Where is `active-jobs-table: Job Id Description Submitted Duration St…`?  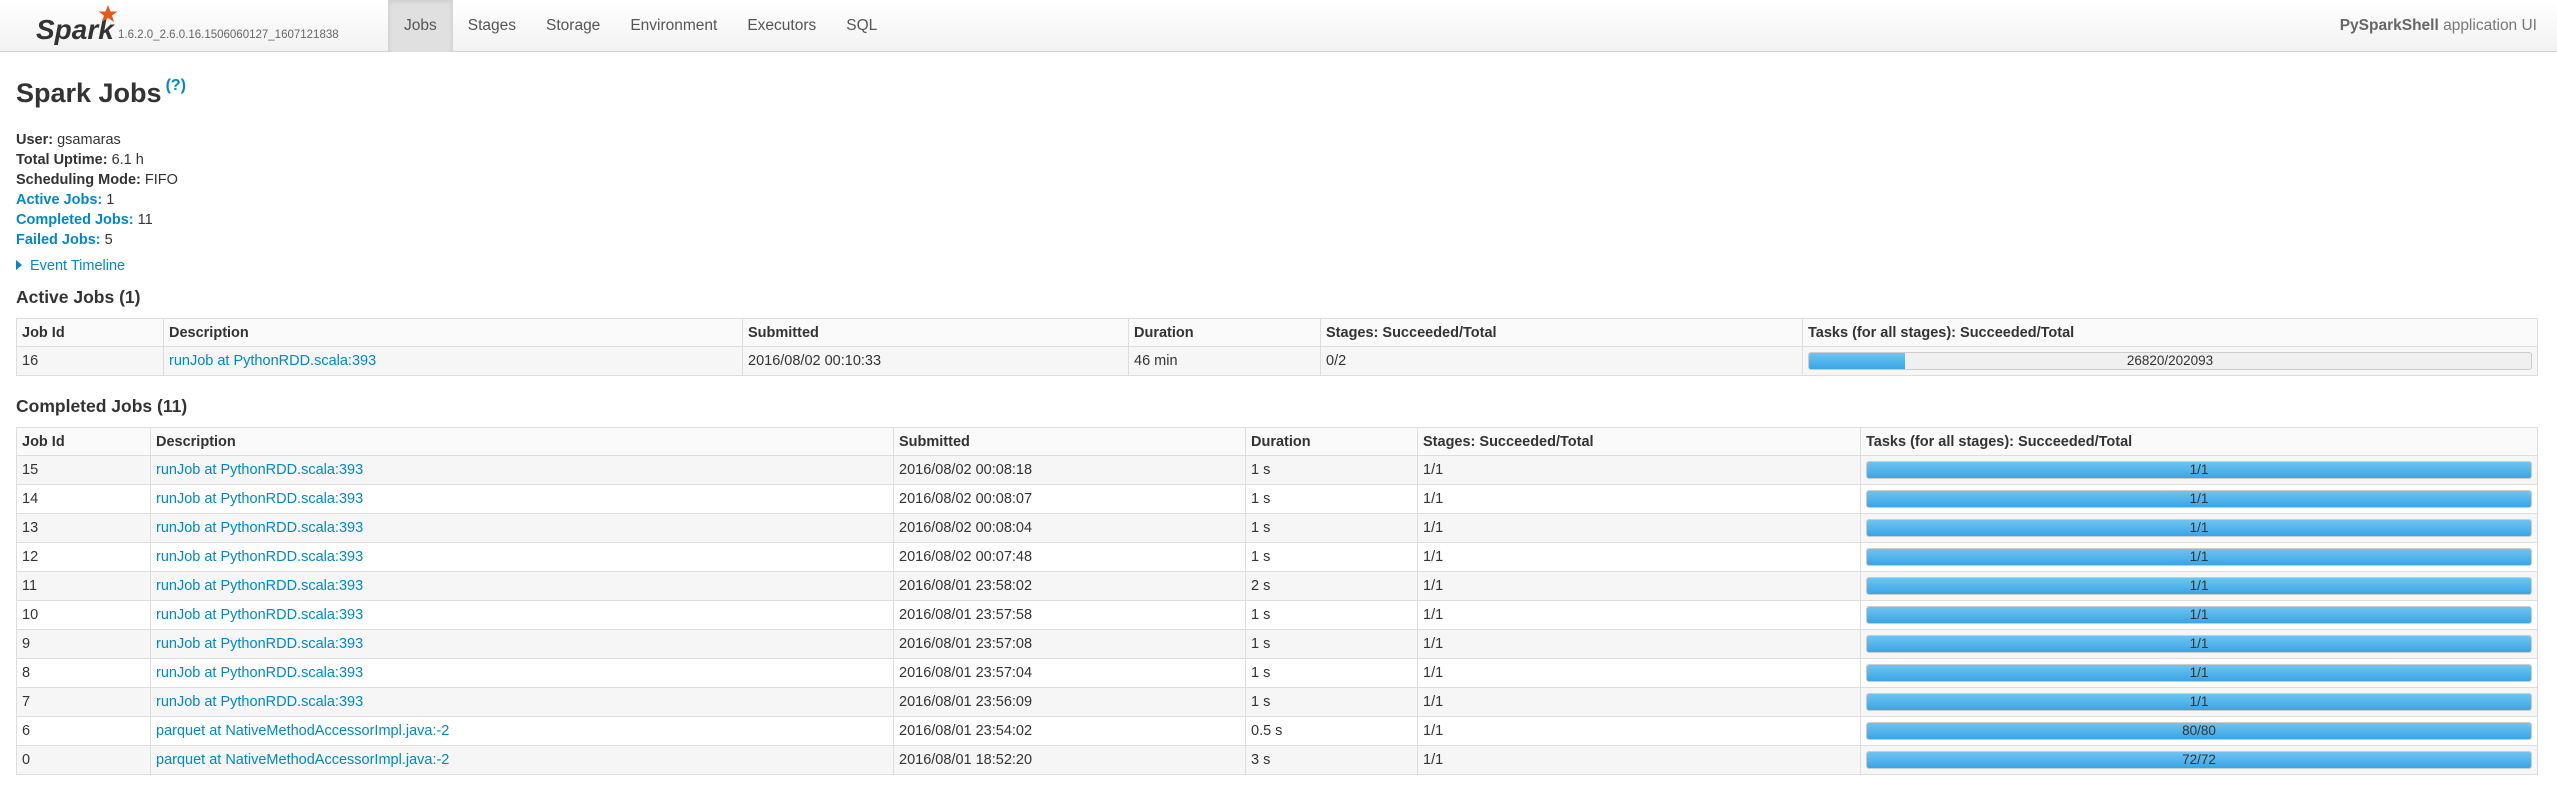
active-jobs-table: Job Id Description Submitted Duration St… is located at coordinates (1277, 347).